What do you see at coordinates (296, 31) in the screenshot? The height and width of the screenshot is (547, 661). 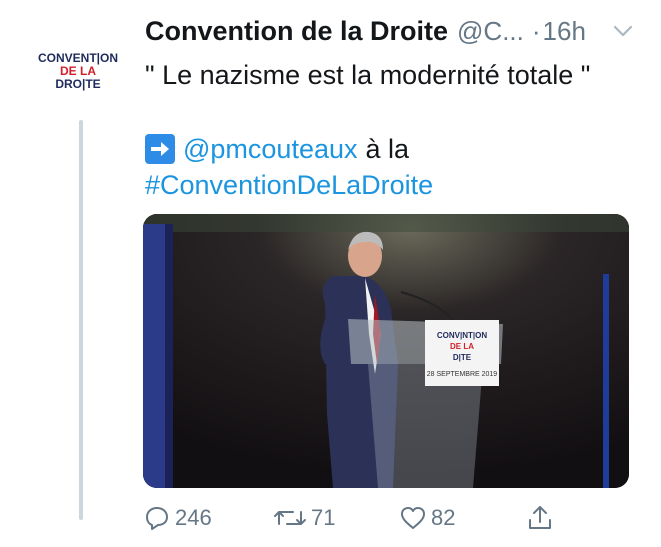 I see `author-name: Convention de la Droite` at bounding box center [296, 31].